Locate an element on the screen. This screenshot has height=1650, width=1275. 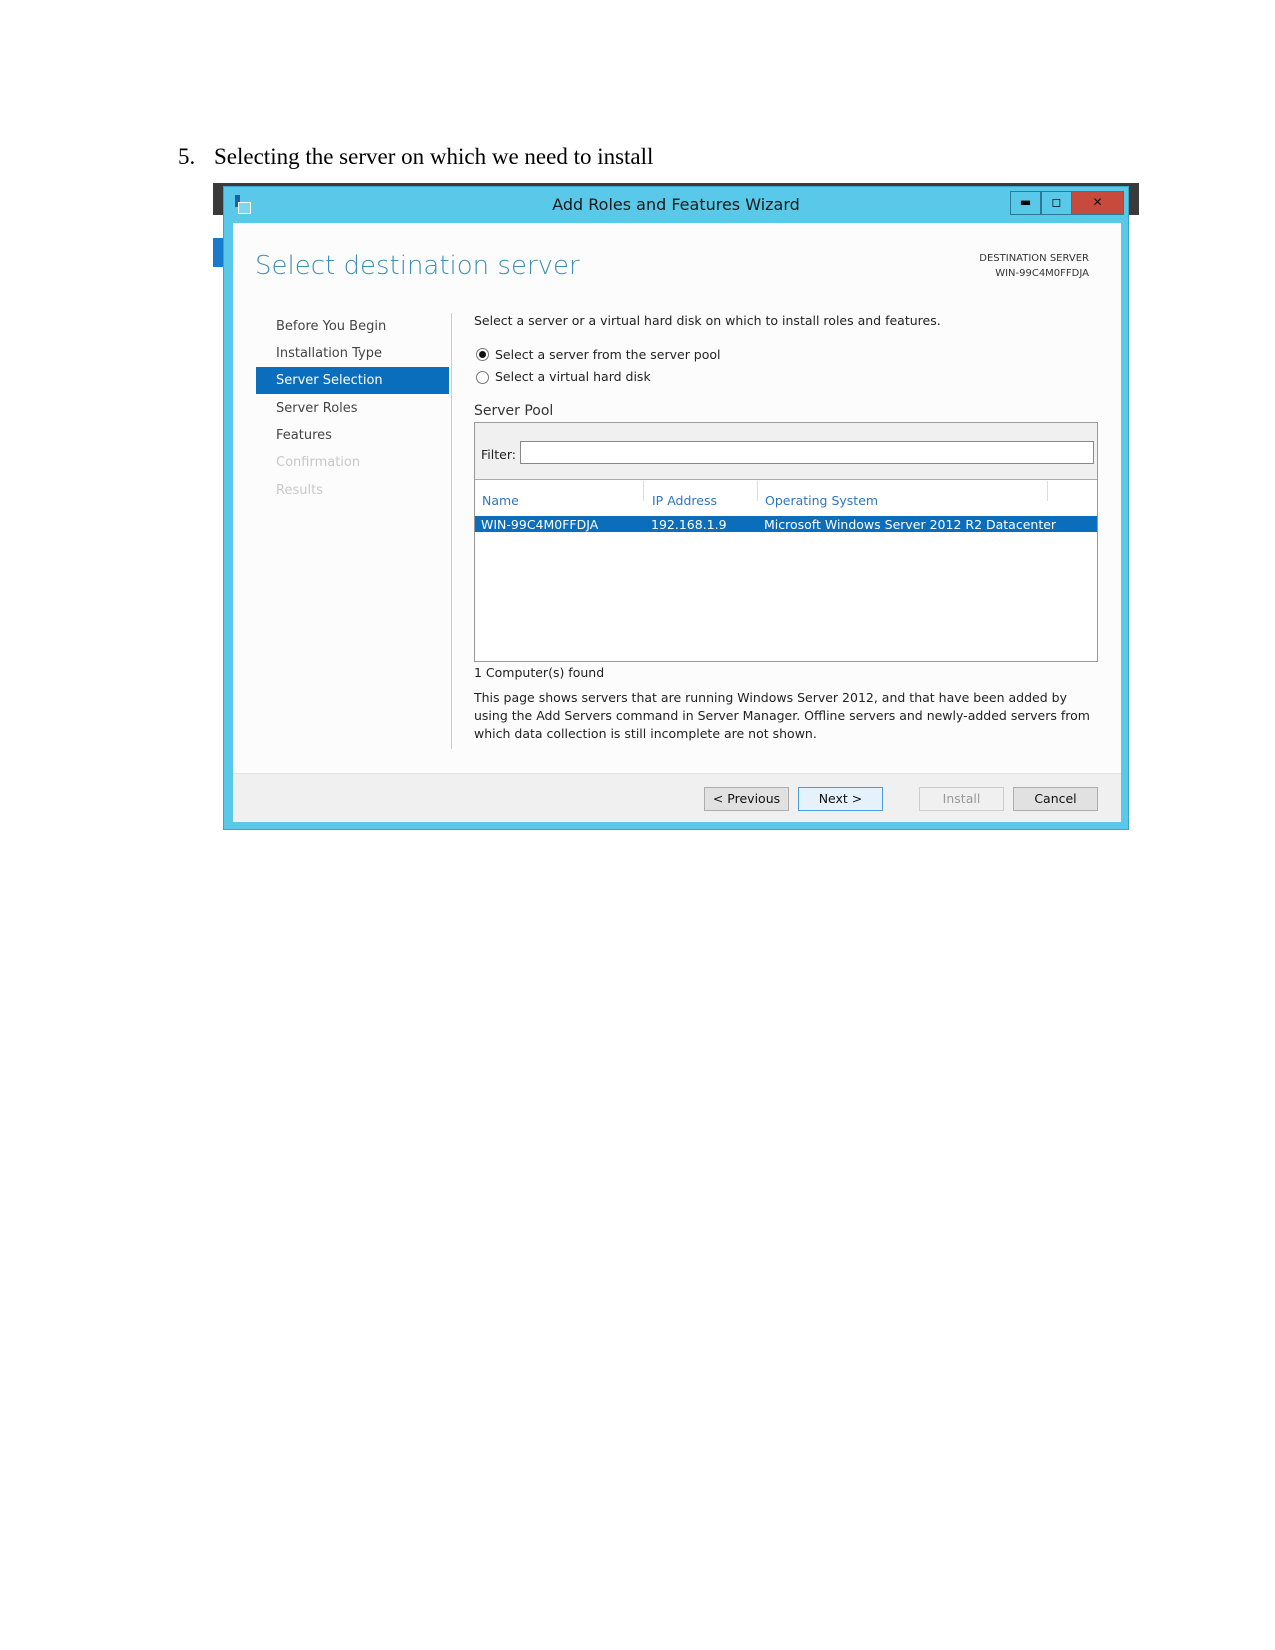
filter-label: Filter: is located at coordinates (498, 454).